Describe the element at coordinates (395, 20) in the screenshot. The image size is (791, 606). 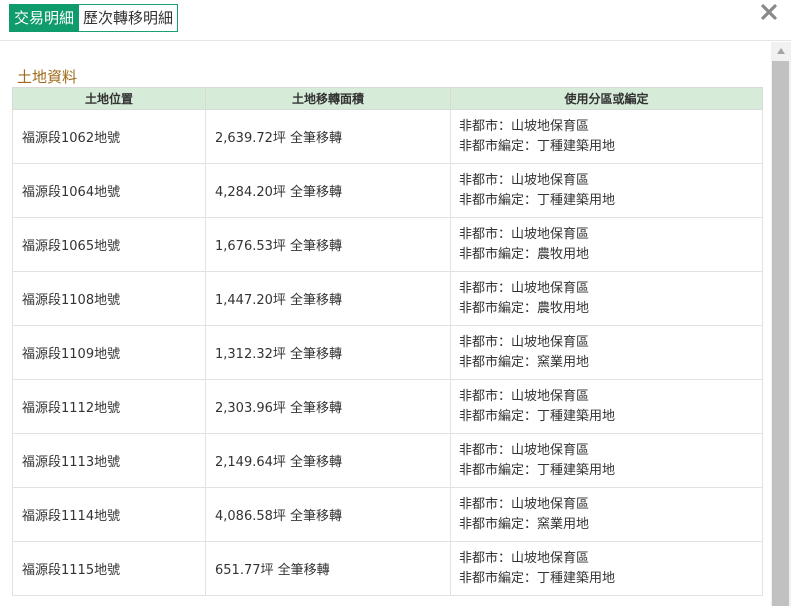
I see `dialog-header: 交易明細 歷次轉移明細` at that location.